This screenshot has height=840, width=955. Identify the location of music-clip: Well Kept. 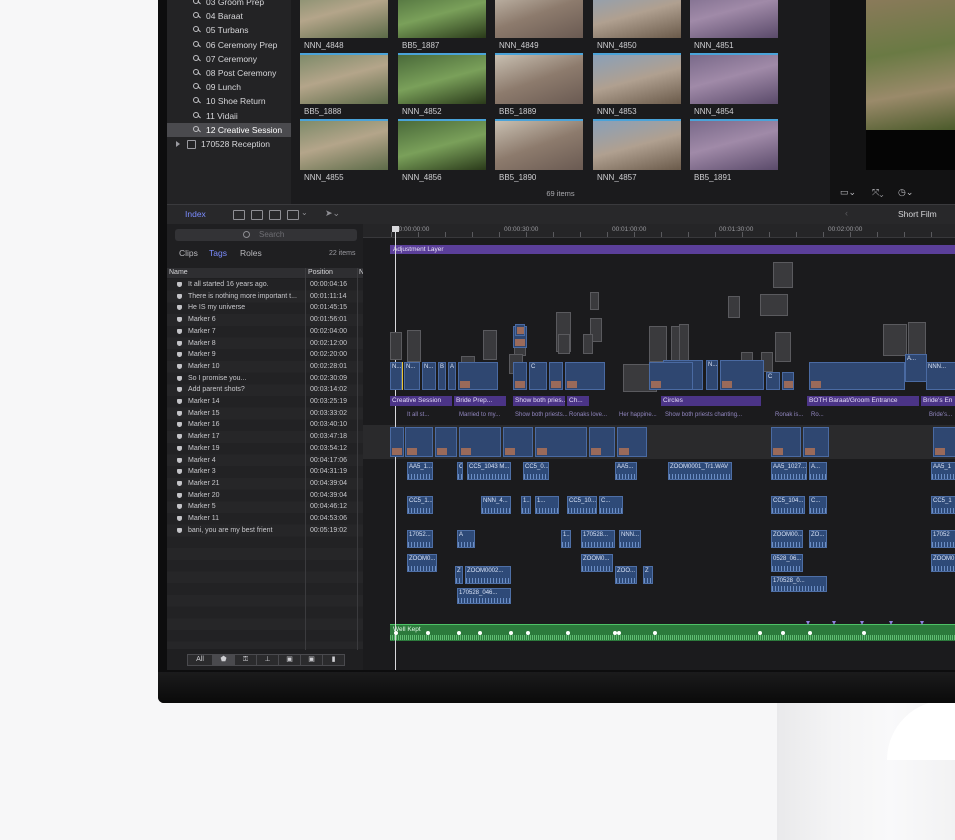
(672, 632).